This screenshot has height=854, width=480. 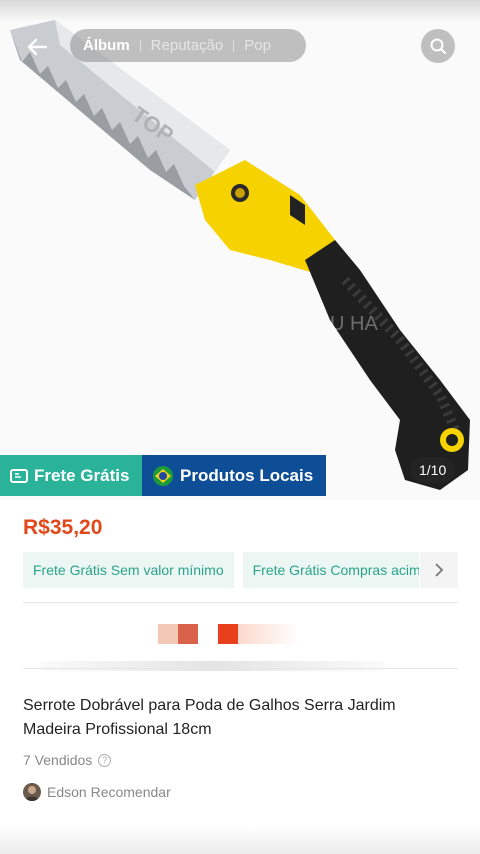 I want to click on blurred-bar, so click(x=212, y=666).